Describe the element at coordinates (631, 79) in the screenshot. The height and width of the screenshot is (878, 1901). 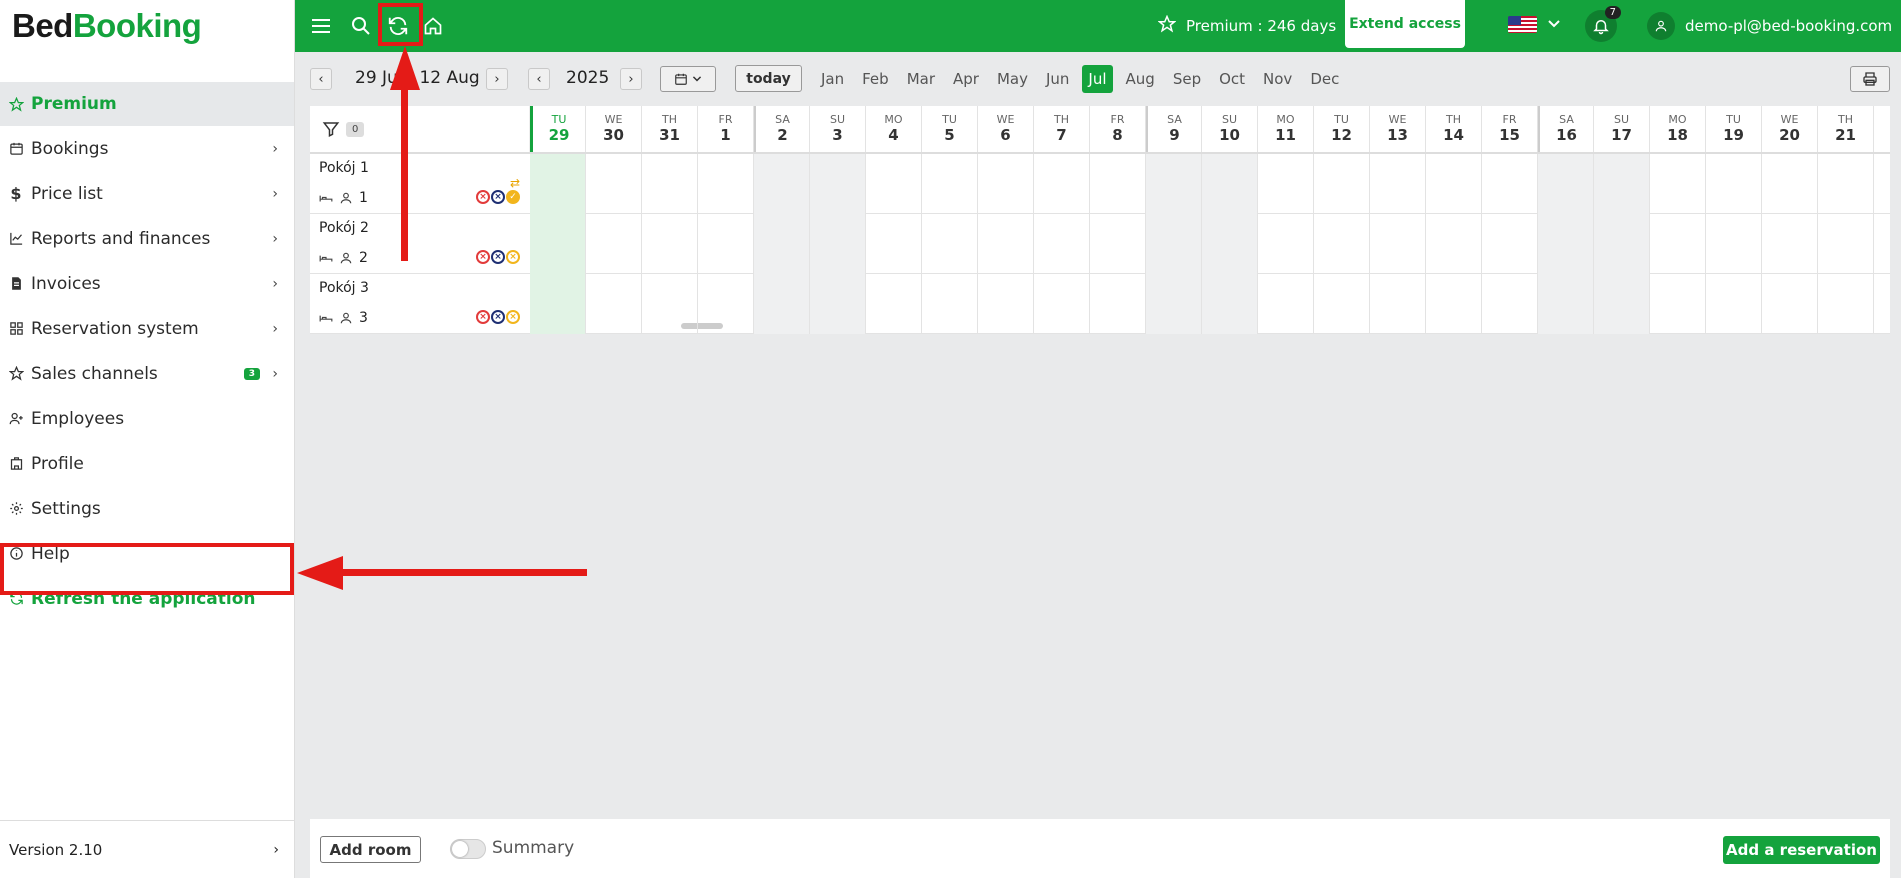
I see `next-year-button: ›` at that location.